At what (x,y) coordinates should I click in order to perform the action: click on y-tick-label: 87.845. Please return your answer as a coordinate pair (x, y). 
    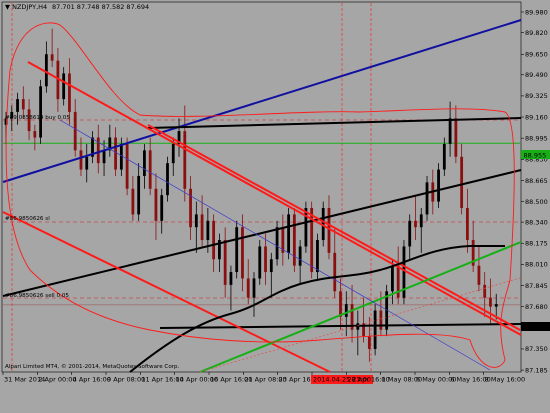
    Looking at the image, I should click on (536, 286).